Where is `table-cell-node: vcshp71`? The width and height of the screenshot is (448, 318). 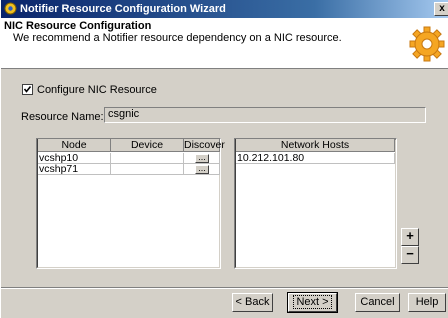
table-cell-node: vcshp71 is located at coordinates (74, 169).